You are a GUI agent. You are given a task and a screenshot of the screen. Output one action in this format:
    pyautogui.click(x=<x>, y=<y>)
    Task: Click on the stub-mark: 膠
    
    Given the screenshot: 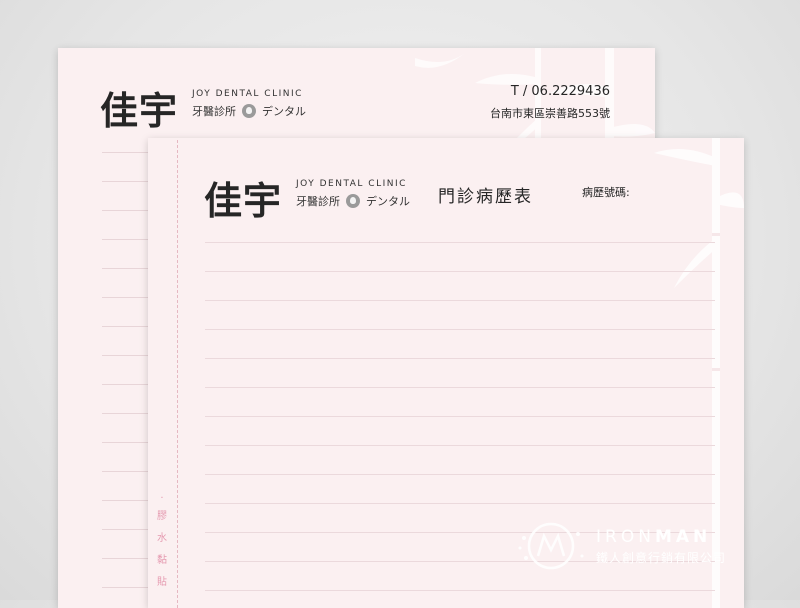 What is the action you would take?
    pyautogui.click(x=162, y=516)
    